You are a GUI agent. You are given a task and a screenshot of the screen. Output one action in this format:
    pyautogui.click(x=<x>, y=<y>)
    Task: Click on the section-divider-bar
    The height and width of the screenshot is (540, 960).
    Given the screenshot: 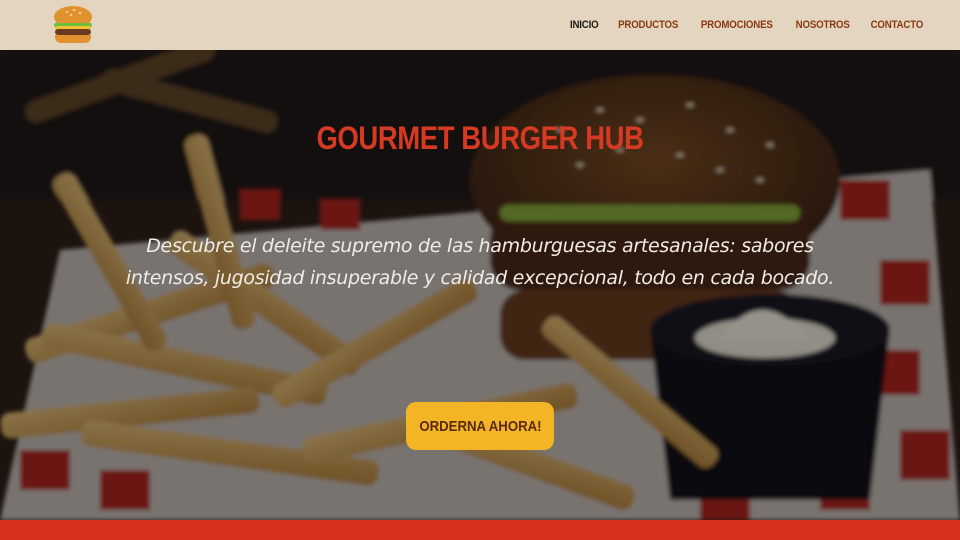 What is the action you would take?
    pyautogui.click(x=480, y=530)
    